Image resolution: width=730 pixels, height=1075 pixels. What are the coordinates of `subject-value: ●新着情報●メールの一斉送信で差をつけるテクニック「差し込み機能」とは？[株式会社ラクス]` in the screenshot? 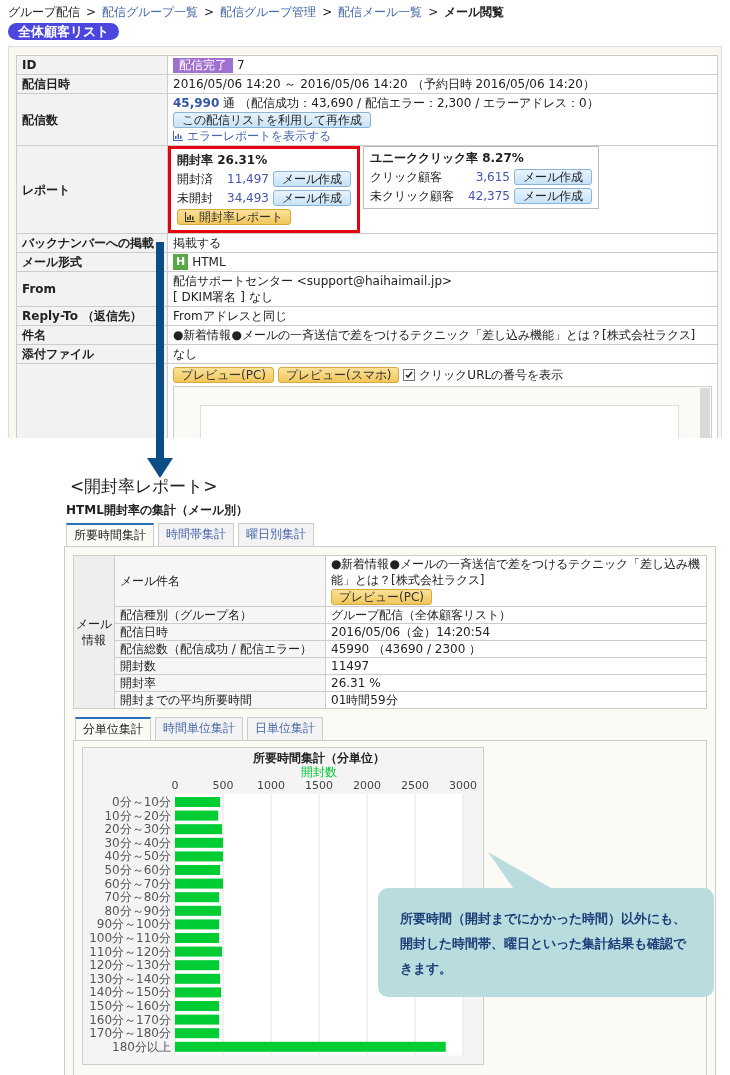 It's located at (516, 572).